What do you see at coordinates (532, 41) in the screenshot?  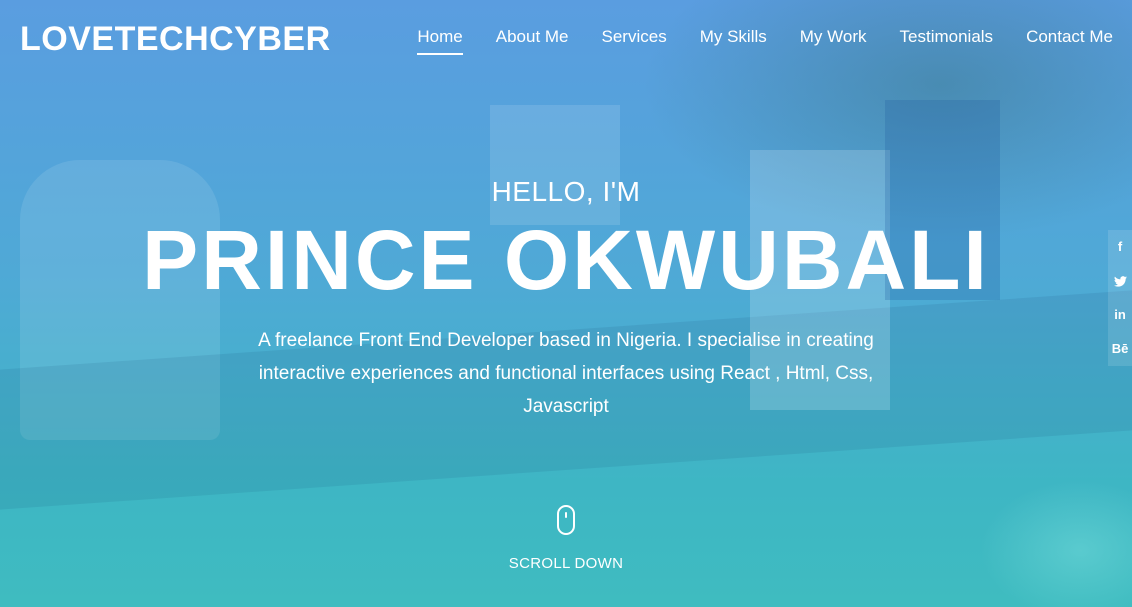 I see `nav-item-about-me: About Me` at bounding box center [532, 41].